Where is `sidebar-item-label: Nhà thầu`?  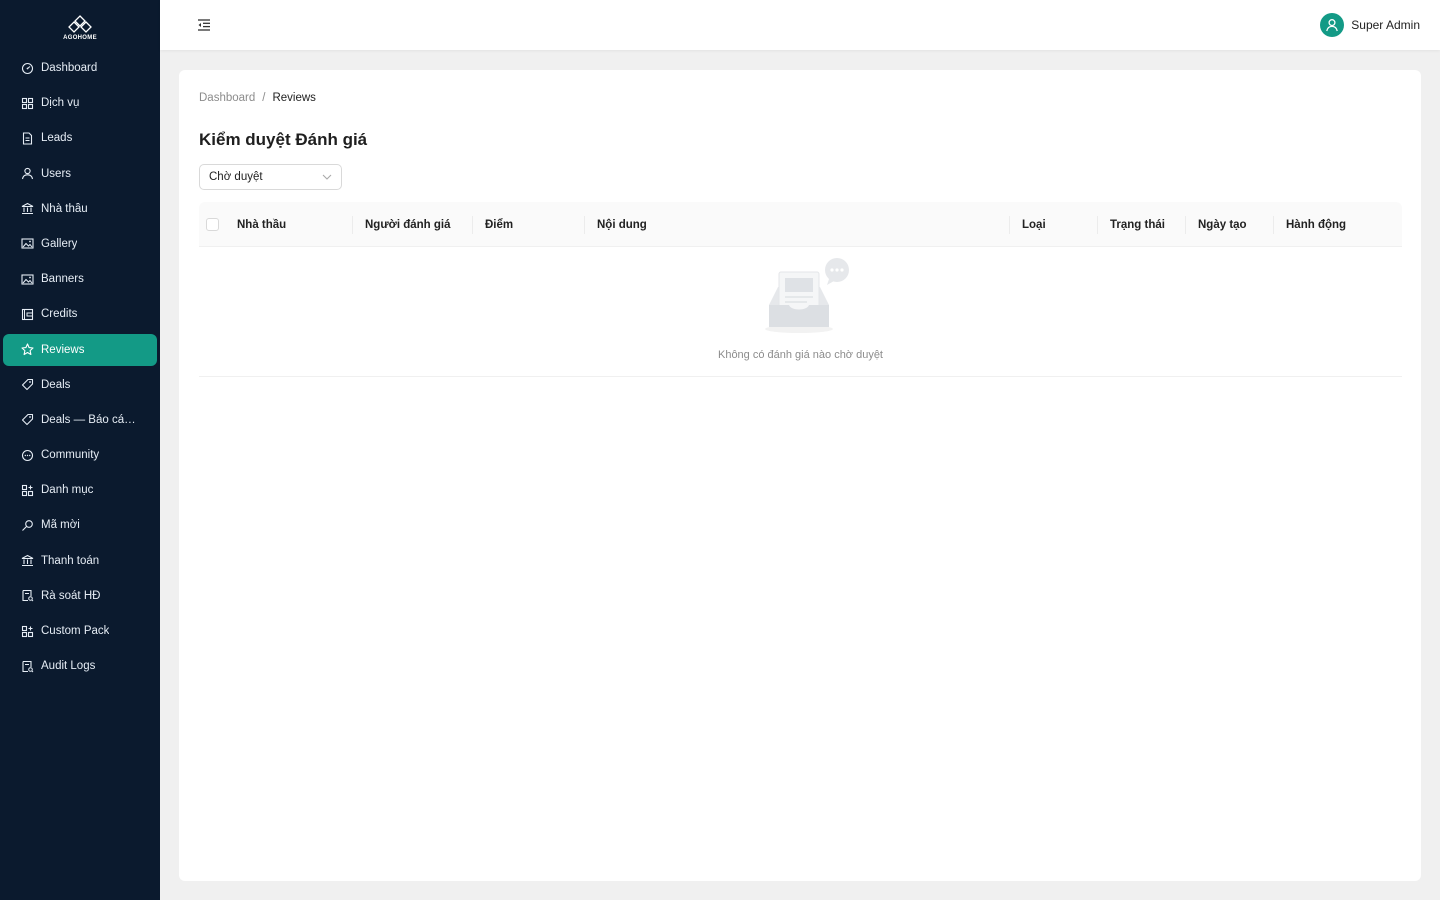 sidebar-item-label: Nhà thầu is located at coordinates (64, 208).